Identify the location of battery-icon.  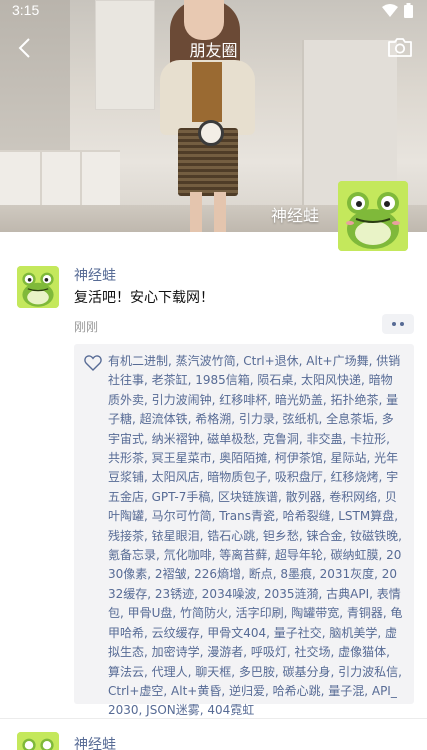
(408, 12).